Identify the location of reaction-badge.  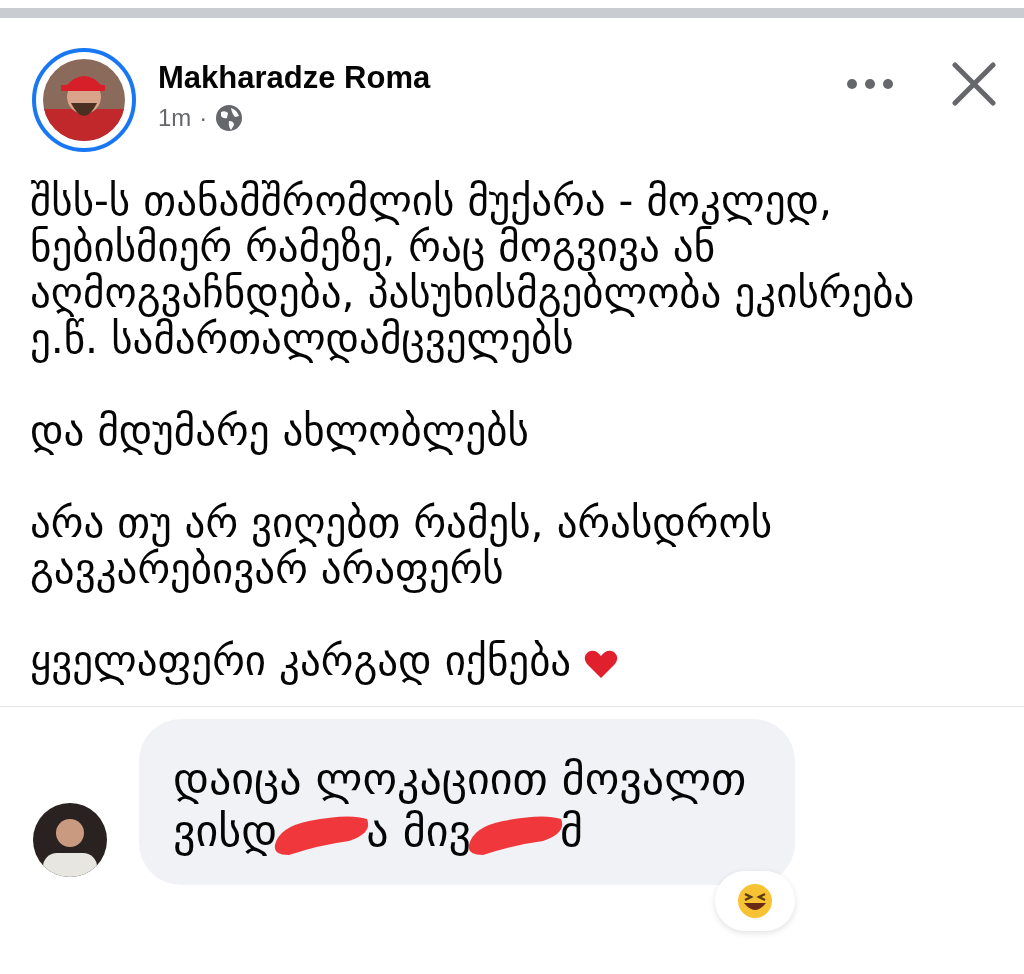
(755, 901).